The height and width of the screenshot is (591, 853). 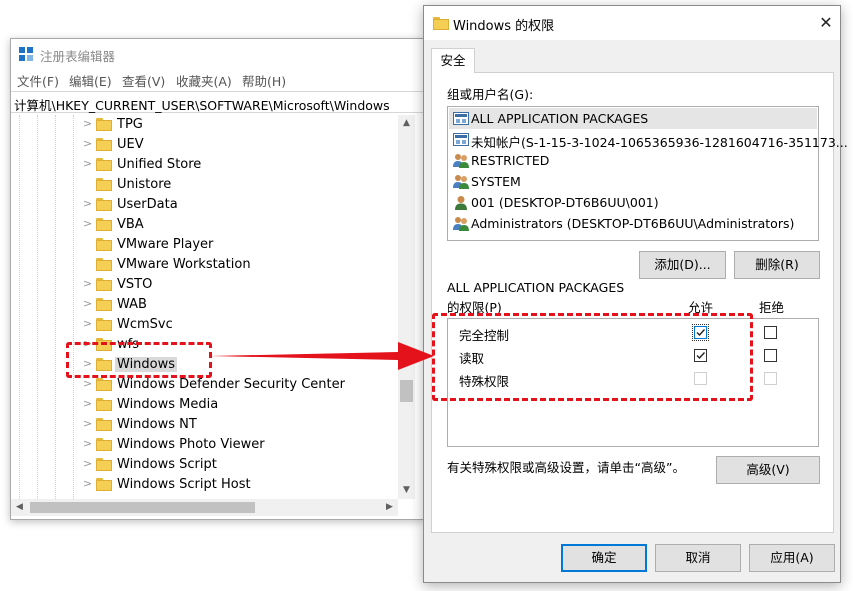 What do you see at coordinates (130, 144) in the screenshot?
I see `tree-item-label: UEV` at bounding box center [130, 144].